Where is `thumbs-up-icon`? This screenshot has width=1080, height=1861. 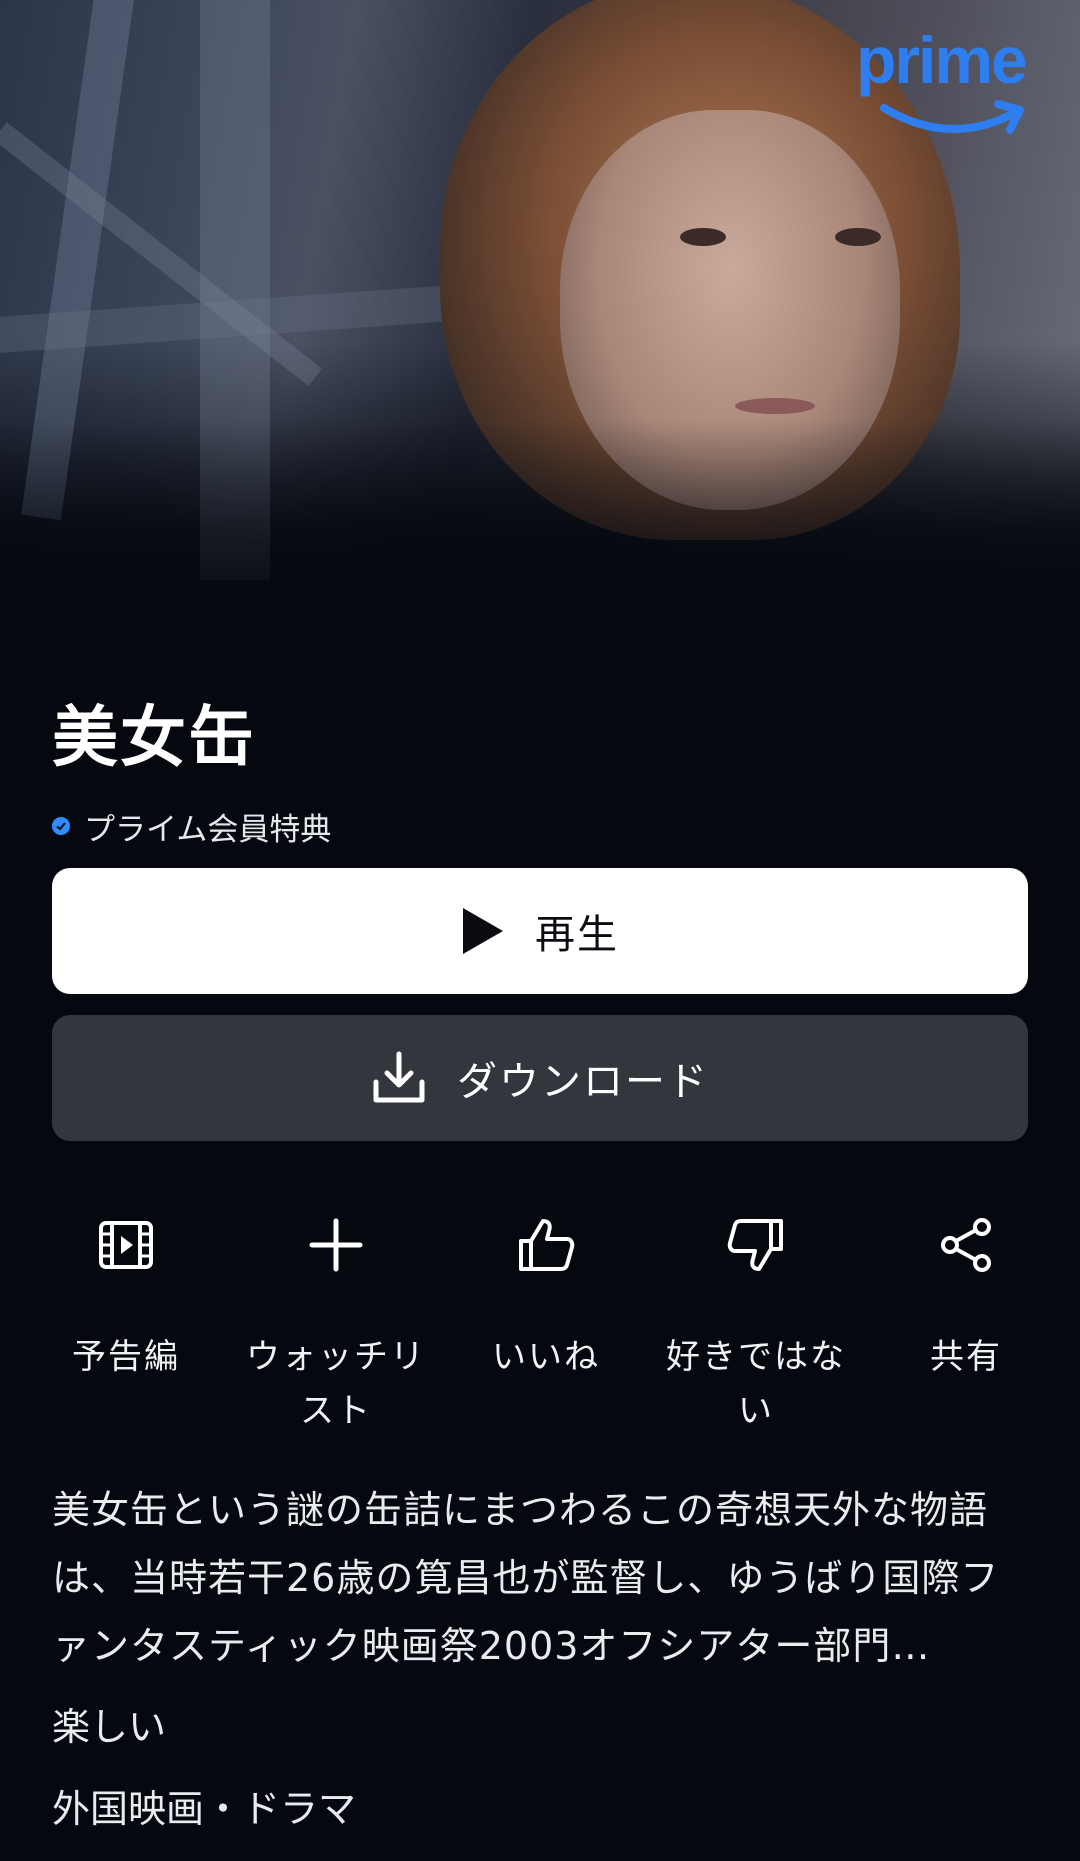 thumbs-up-icon is located at coordinates (547, 1245).